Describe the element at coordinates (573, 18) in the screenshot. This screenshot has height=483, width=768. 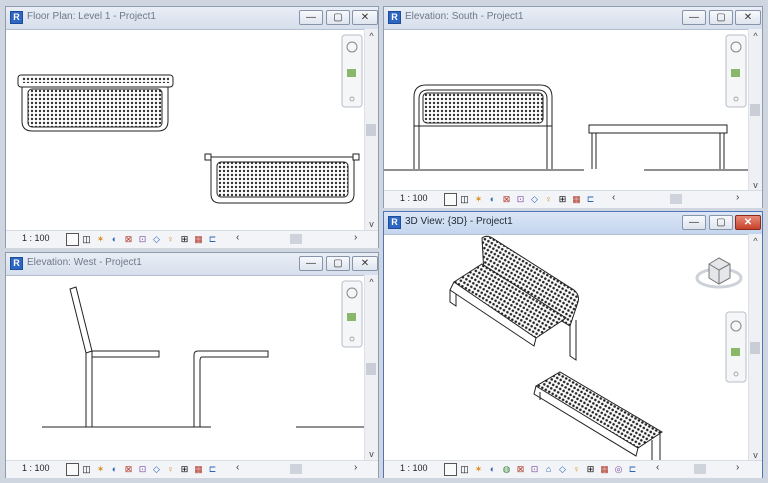
I see `elevation-south-titlebar: R Elevation: South - Project1 — ▢ ✕` at that location.